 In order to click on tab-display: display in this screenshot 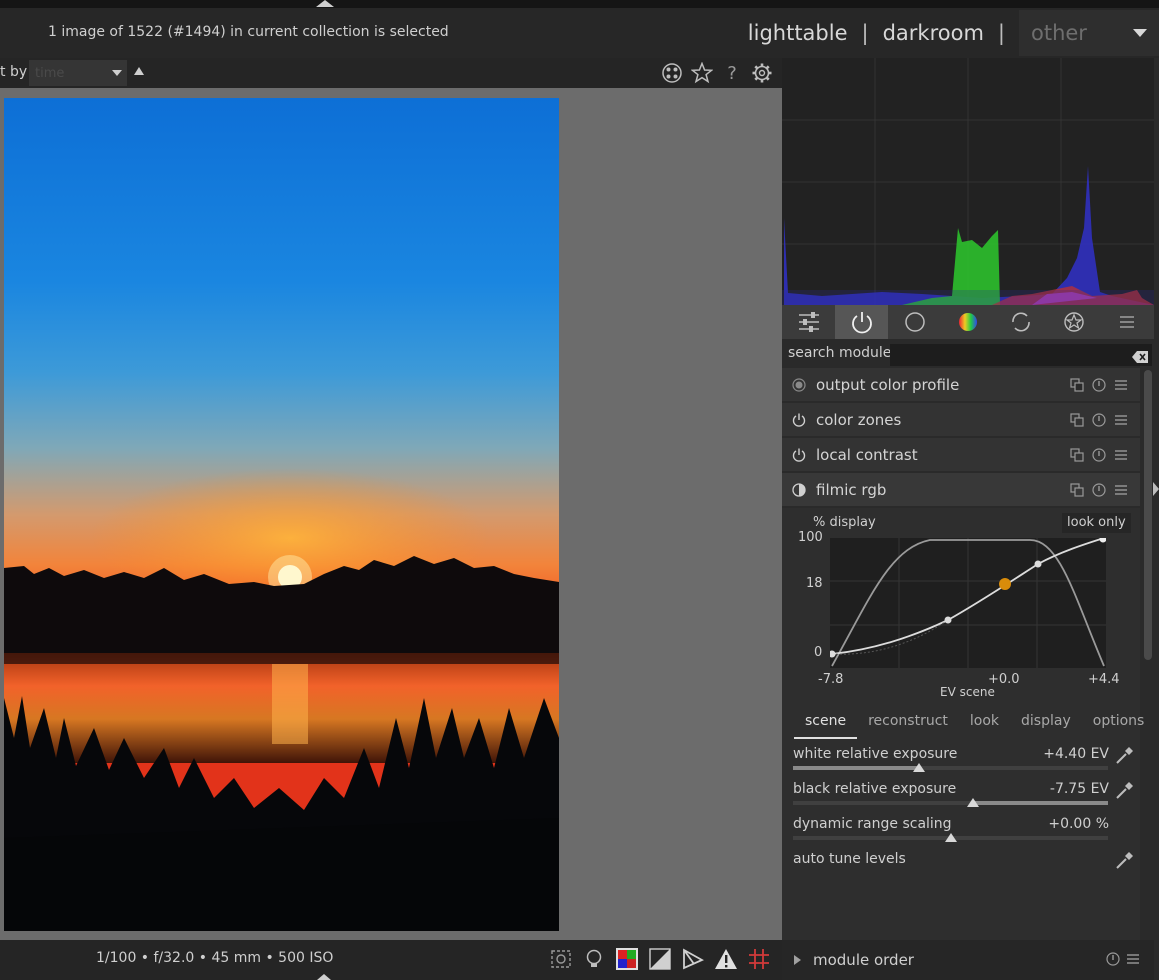, I will do `click(1046, 726)`.